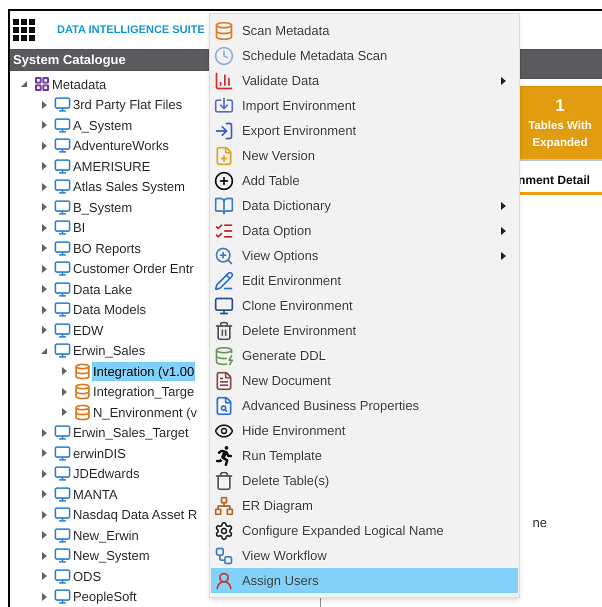  What do you see at coordinates (82, 412) in the screenshot?
I see `database-icon` at bounding box center [82, 412].